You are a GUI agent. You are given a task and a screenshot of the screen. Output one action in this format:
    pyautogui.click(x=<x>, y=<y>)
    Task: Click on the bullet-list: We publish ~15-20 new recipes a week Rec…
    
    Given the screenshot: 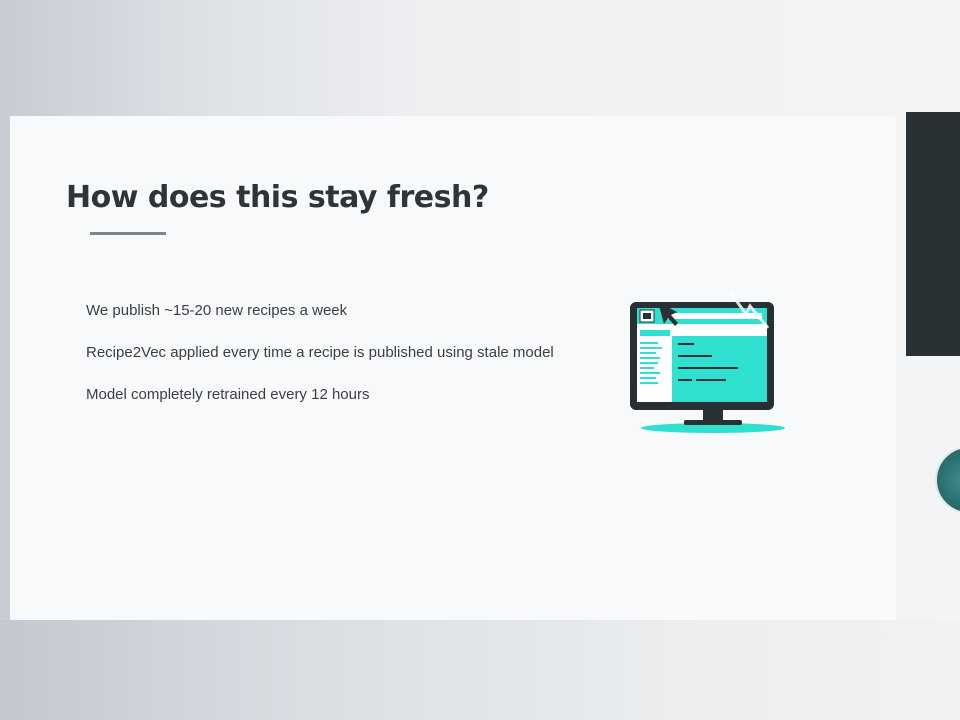 What is the action you would take?
    pyautogui.click(x=320, y=364)
    